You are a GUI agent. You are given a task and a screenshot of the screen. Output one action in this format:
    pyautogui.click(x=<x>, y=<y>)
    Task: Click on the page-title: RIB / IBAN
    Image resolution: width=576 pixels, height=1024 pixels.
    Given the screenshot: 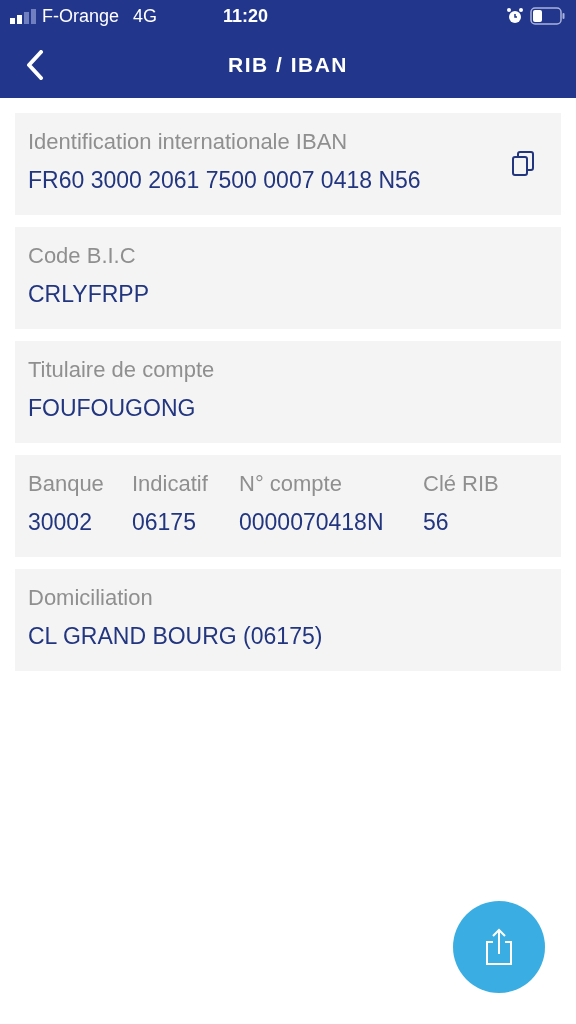 What is the action you would take?
    pyautogui.click(x=288, y=65)
    